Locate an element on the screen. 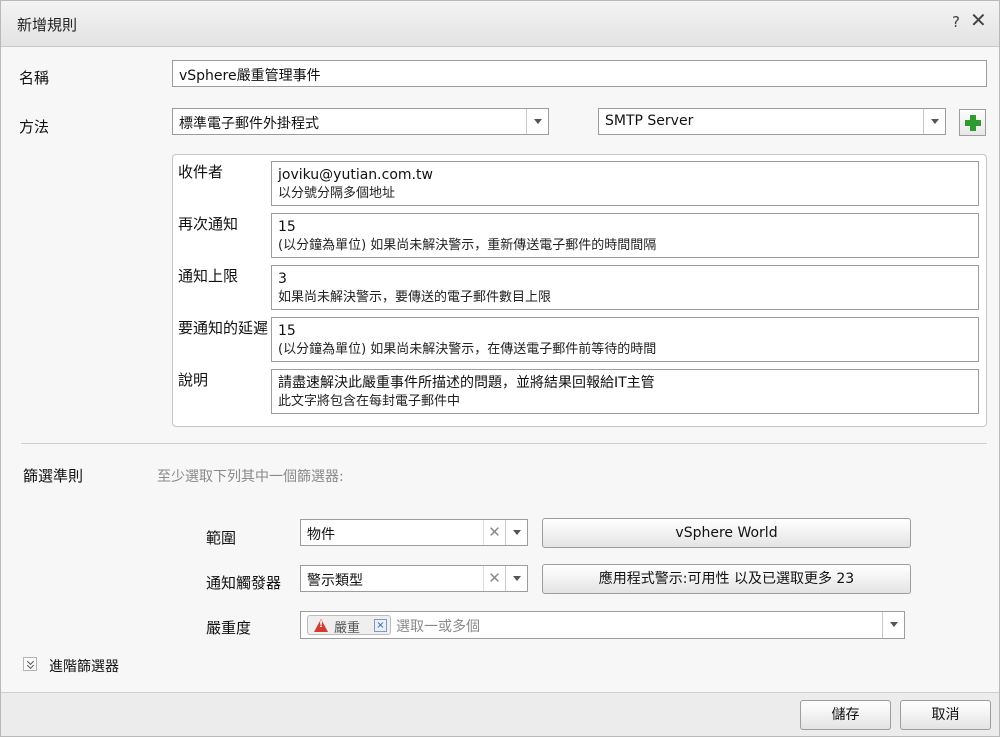 Image resolution: width=1000 pixels, height=737 pixels. cancel-button: 取消 is located at coordinates (945, 715).